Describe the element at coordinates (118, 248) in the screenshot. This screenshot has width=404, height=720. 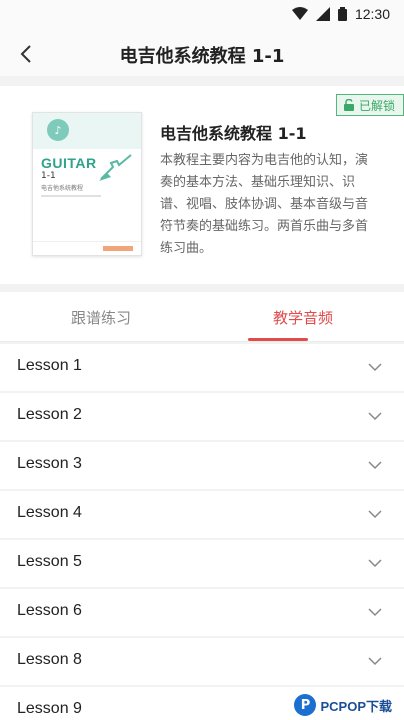
I see `cover-publisher-mark` at that location.